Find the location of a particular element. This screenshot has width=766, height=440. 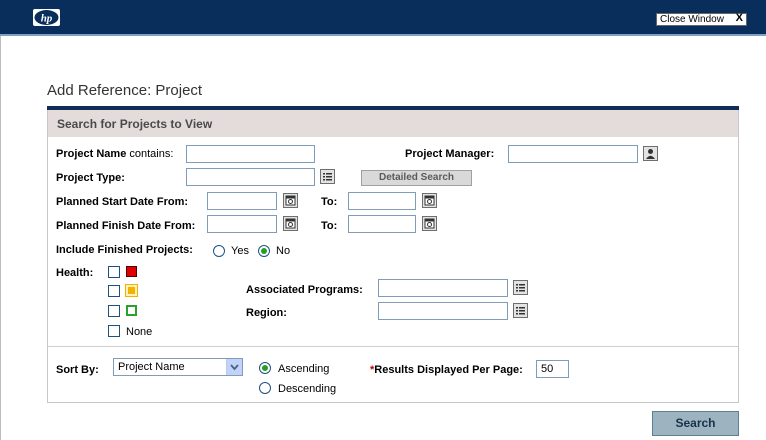

section-divider is located at coordinates (393, 346).